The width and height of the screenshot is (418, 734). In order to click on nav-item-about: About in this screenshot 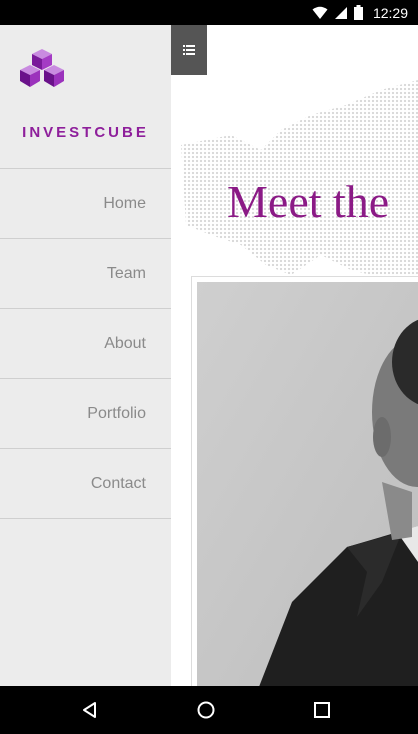, I will do `click(85, 344)`.